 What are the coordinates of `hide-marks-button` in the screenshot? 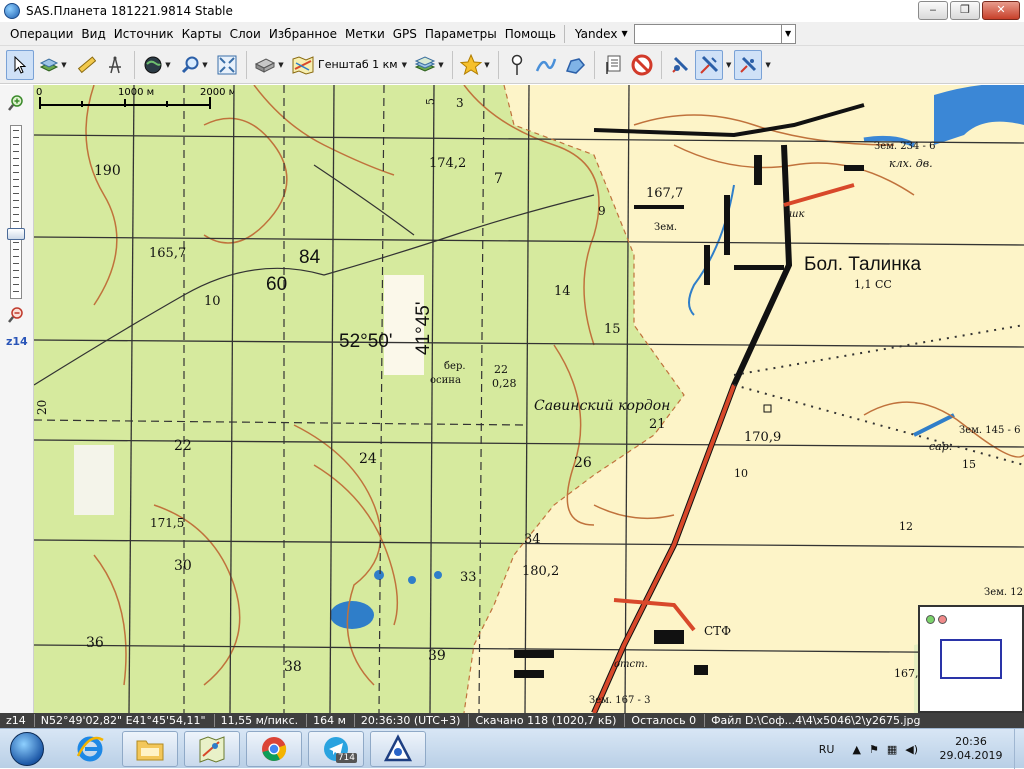 It's located at (642, 65).